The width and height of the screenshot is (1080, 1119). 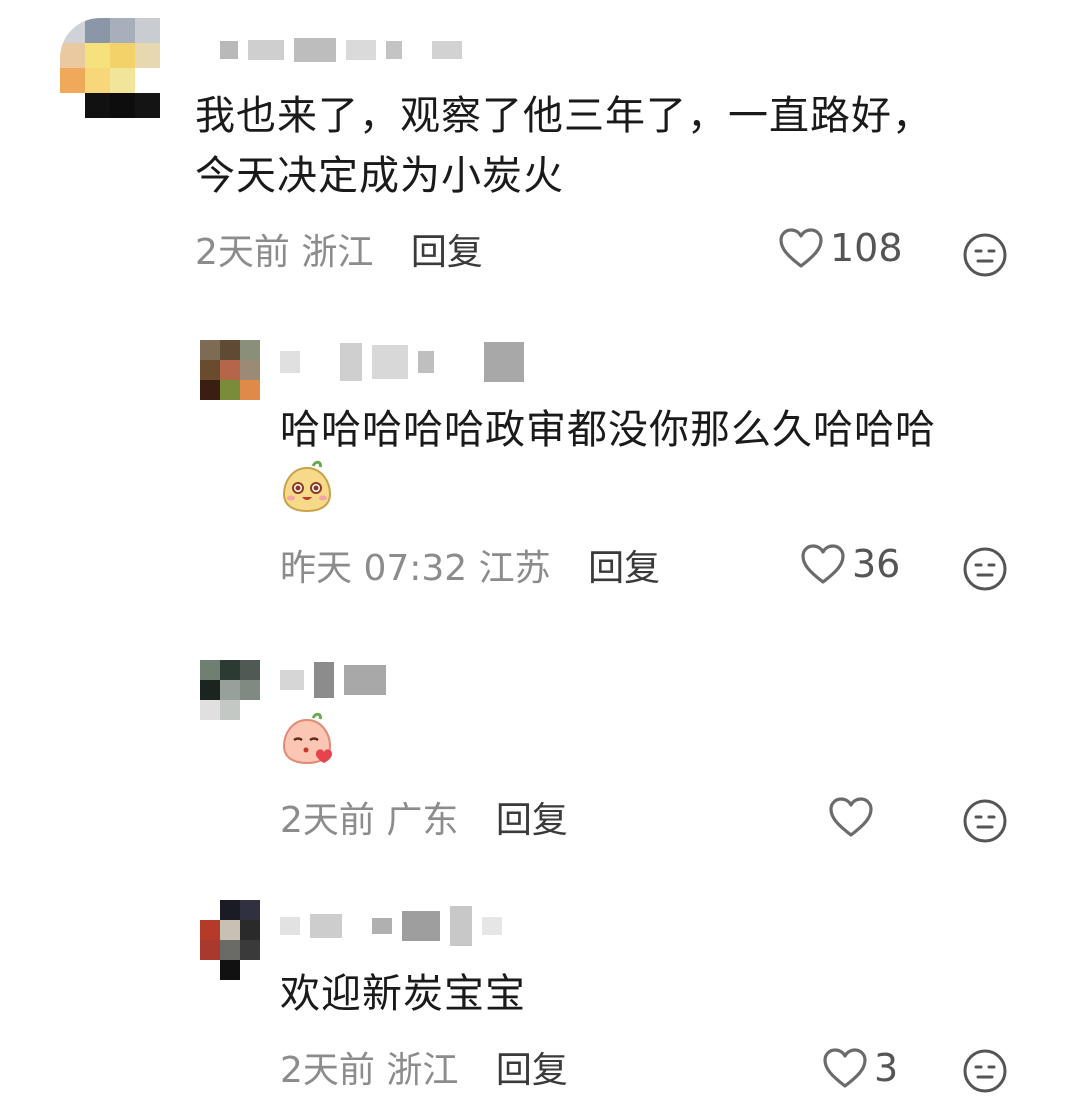 What do you see at coordinates (514, 568) in the screenshot?
I see `comment-location: 江苏` at bounding box center [514, 568].